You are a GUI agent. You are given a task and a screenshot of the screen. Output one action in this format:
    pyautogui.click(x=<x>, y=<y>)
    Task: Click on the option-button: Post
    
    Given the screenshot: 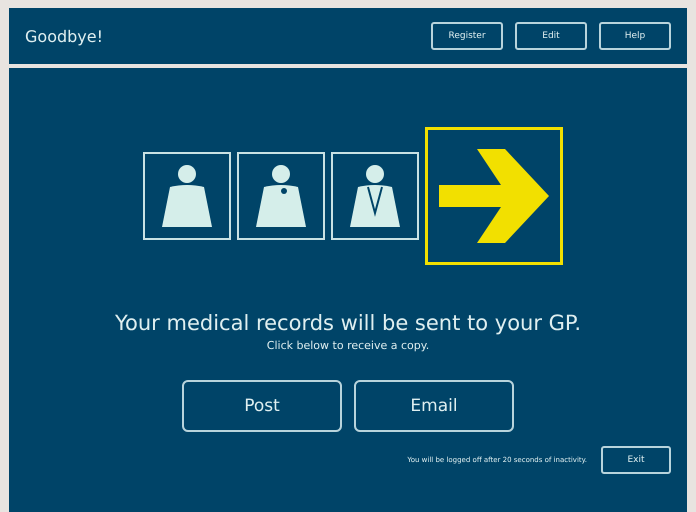 What is the action you would take?
    pyautogui.click(x=262, y=406)
    